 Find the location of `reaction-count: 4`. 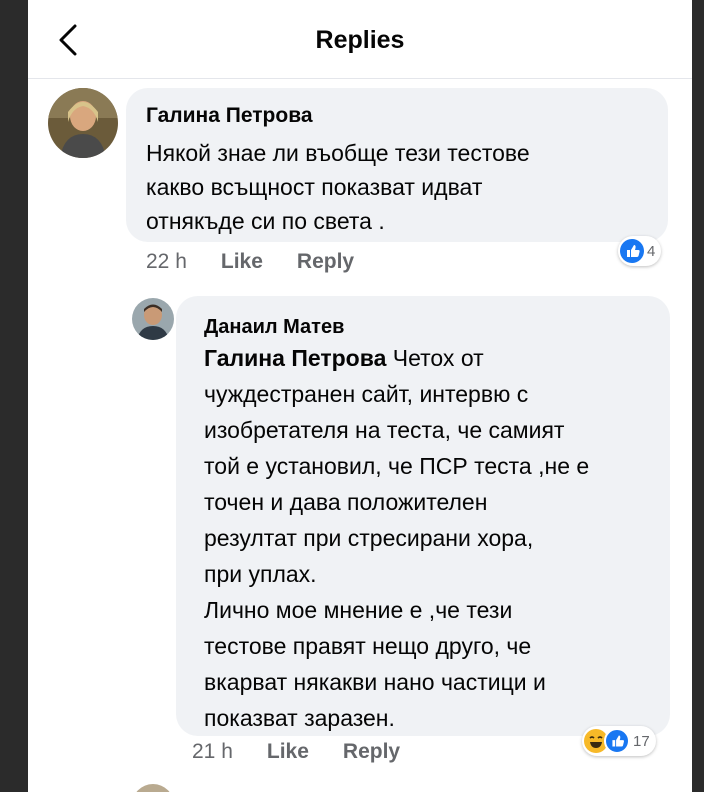

reaction-count: 4 is located at coordinates (651, 251).